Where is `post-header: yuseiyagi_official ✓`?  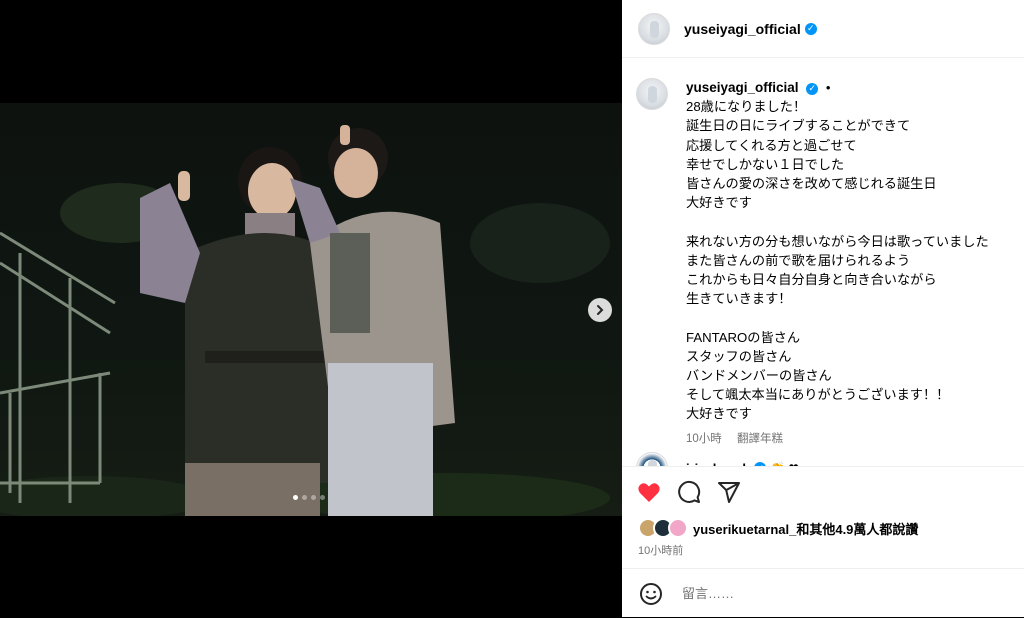
post-header: yuseiyagi_official ✓ is located at coordinates (823, 29).